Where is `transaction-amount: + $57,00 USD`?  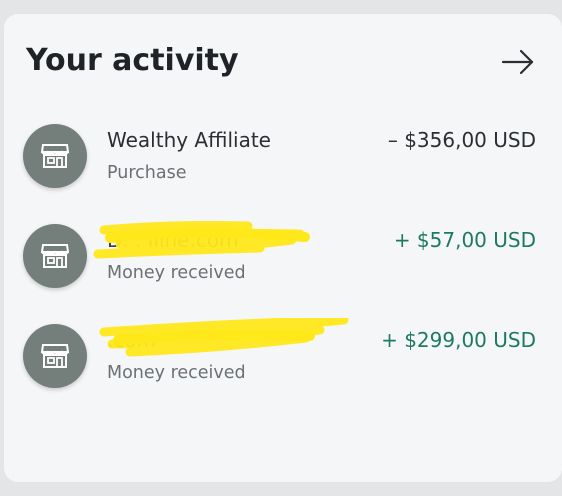
transaction-amount: + $57,00 USD is located at coordinates (464, 240).